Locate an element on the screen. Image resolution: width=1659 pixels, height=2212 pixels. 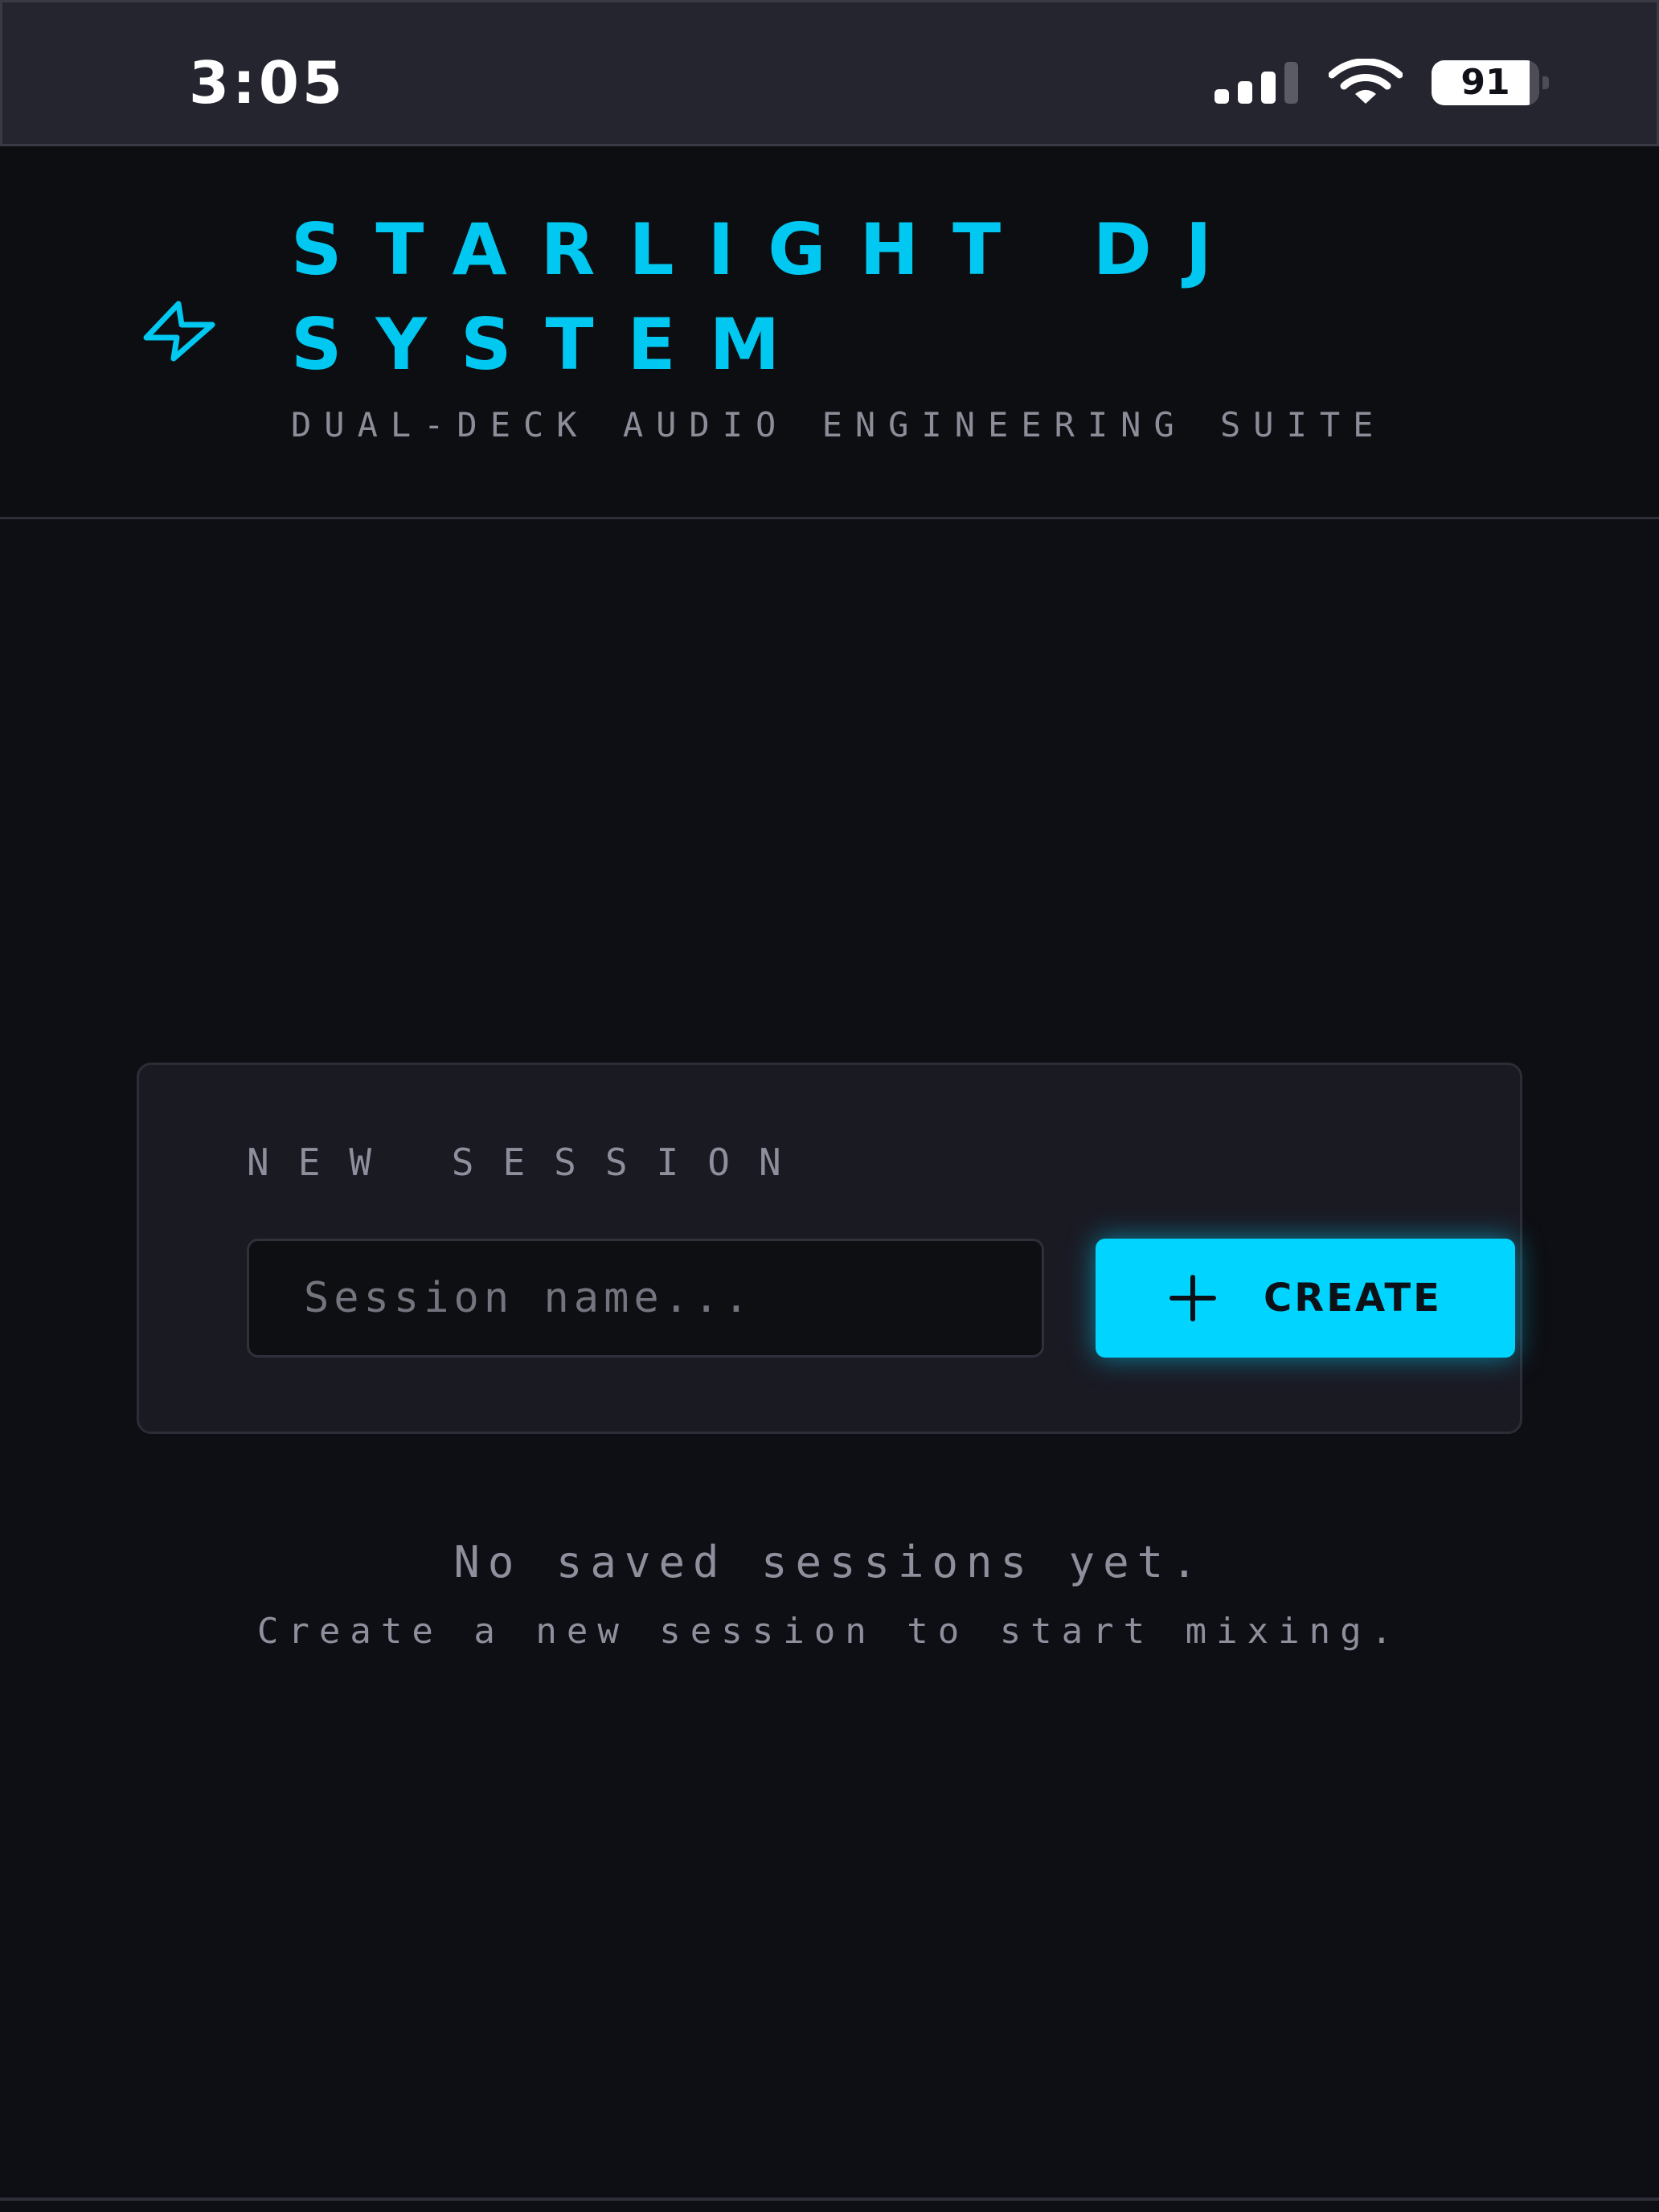
app-subtitle: DUAL-DECK AUDIO ENGINEERING SUITE is located at coordinates (839, 424).